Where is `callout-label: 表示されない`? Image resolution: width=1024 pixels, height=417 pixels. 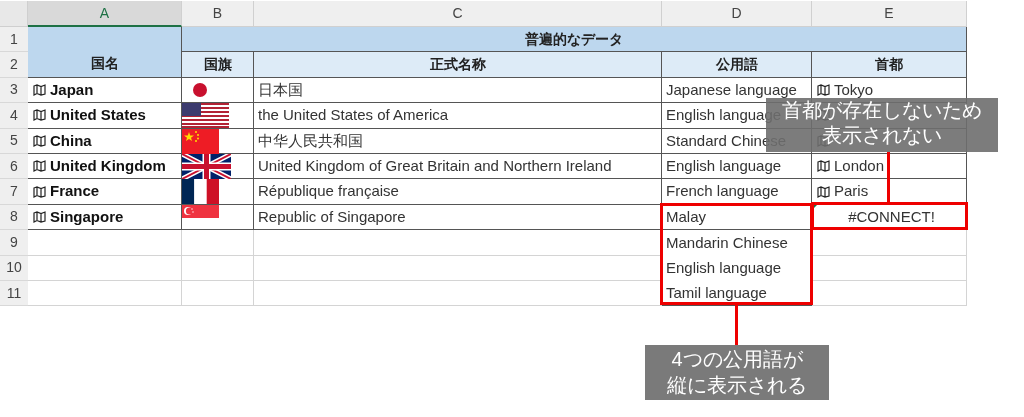 callout-label: 表示されない is located at coordinates (882, 135).